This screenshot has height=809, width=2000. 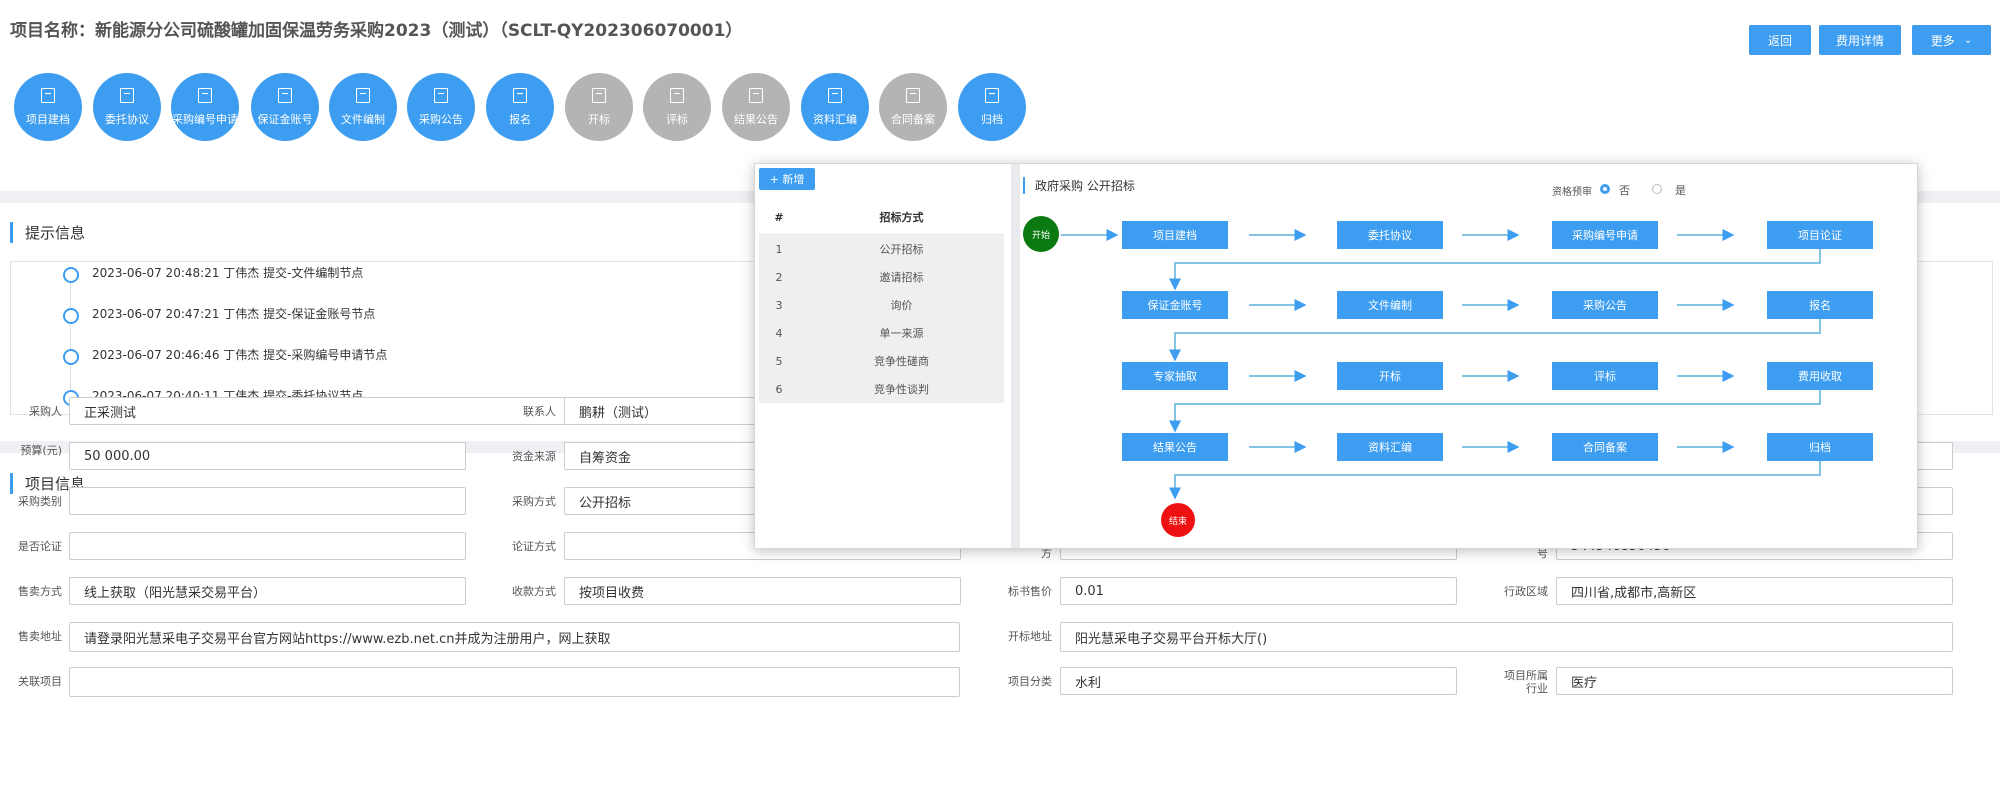 I want to click on contact-label: 联系人, so click(x=539, y=411).